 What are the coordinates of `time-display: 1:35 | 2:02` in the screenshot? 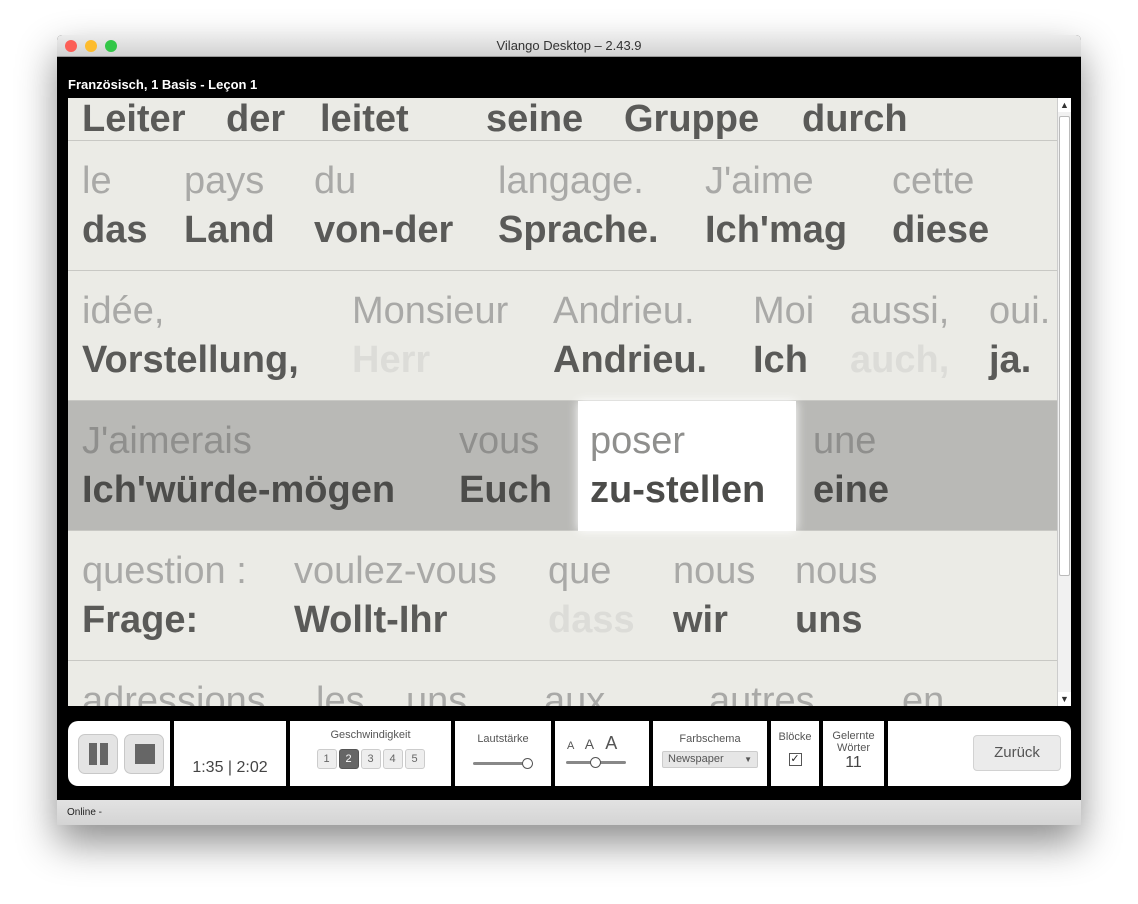 It's located at (230, 767).